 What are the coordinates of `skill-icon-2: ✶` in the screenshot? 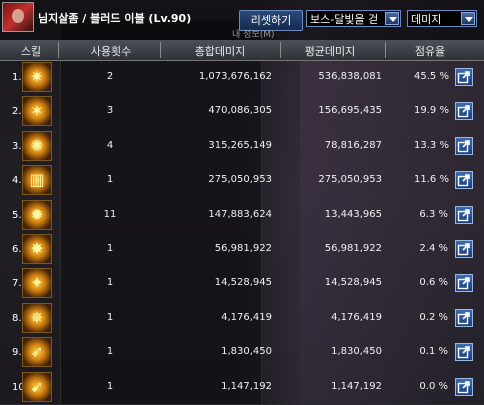 It's located at (37, 111).